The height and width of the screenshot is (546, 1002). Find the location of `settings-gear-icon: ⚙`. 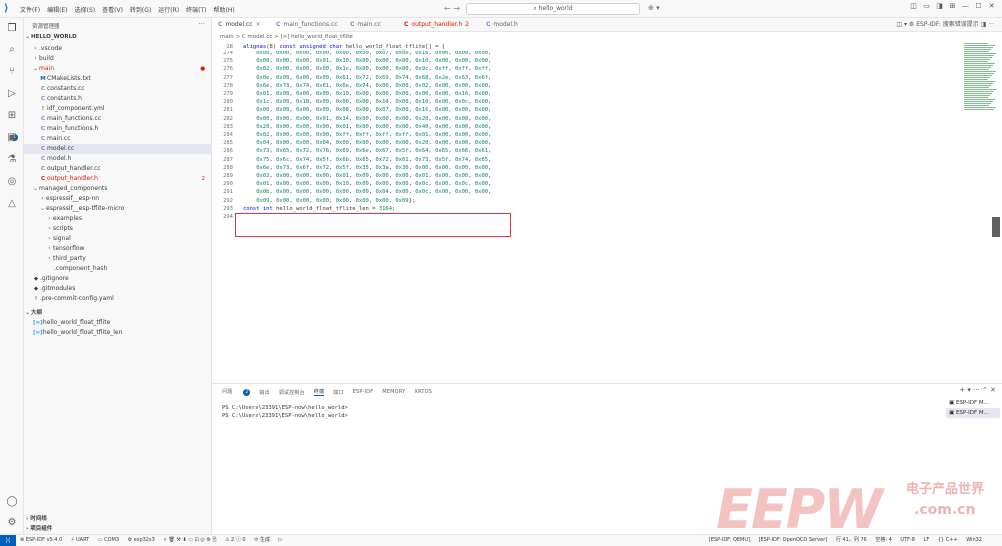

settings-gear-icon: ⚙ is located at coordinates (12, 523).